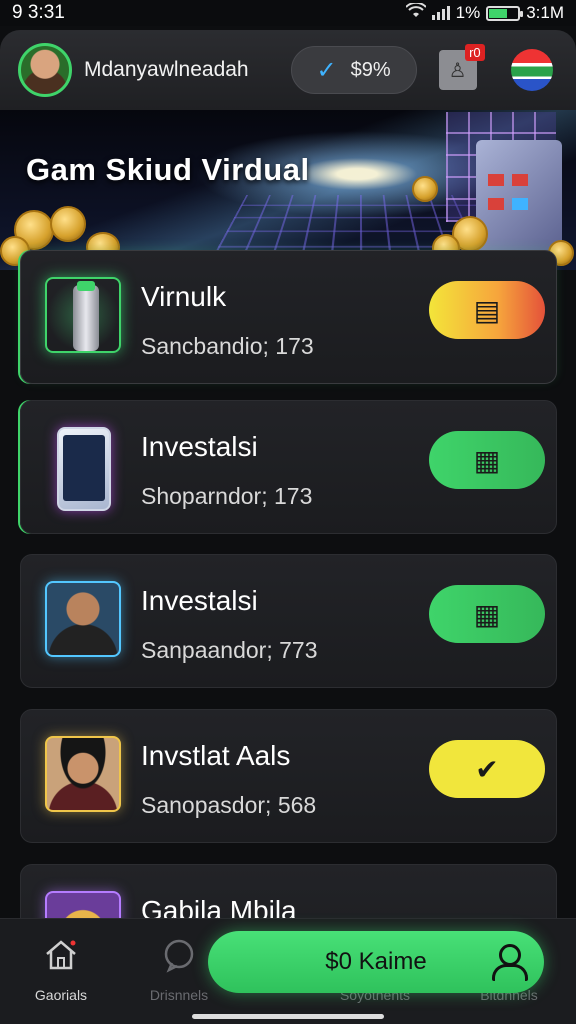 This screenshot has width=576, height=1024. I want to click on nav-item-home: Gaorials, so click(61, 970).